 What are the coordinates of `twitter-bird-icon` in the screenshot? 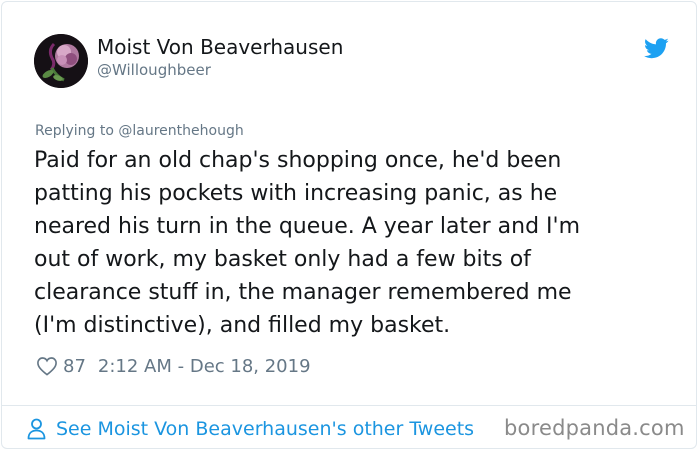 It's located at (656, 48).